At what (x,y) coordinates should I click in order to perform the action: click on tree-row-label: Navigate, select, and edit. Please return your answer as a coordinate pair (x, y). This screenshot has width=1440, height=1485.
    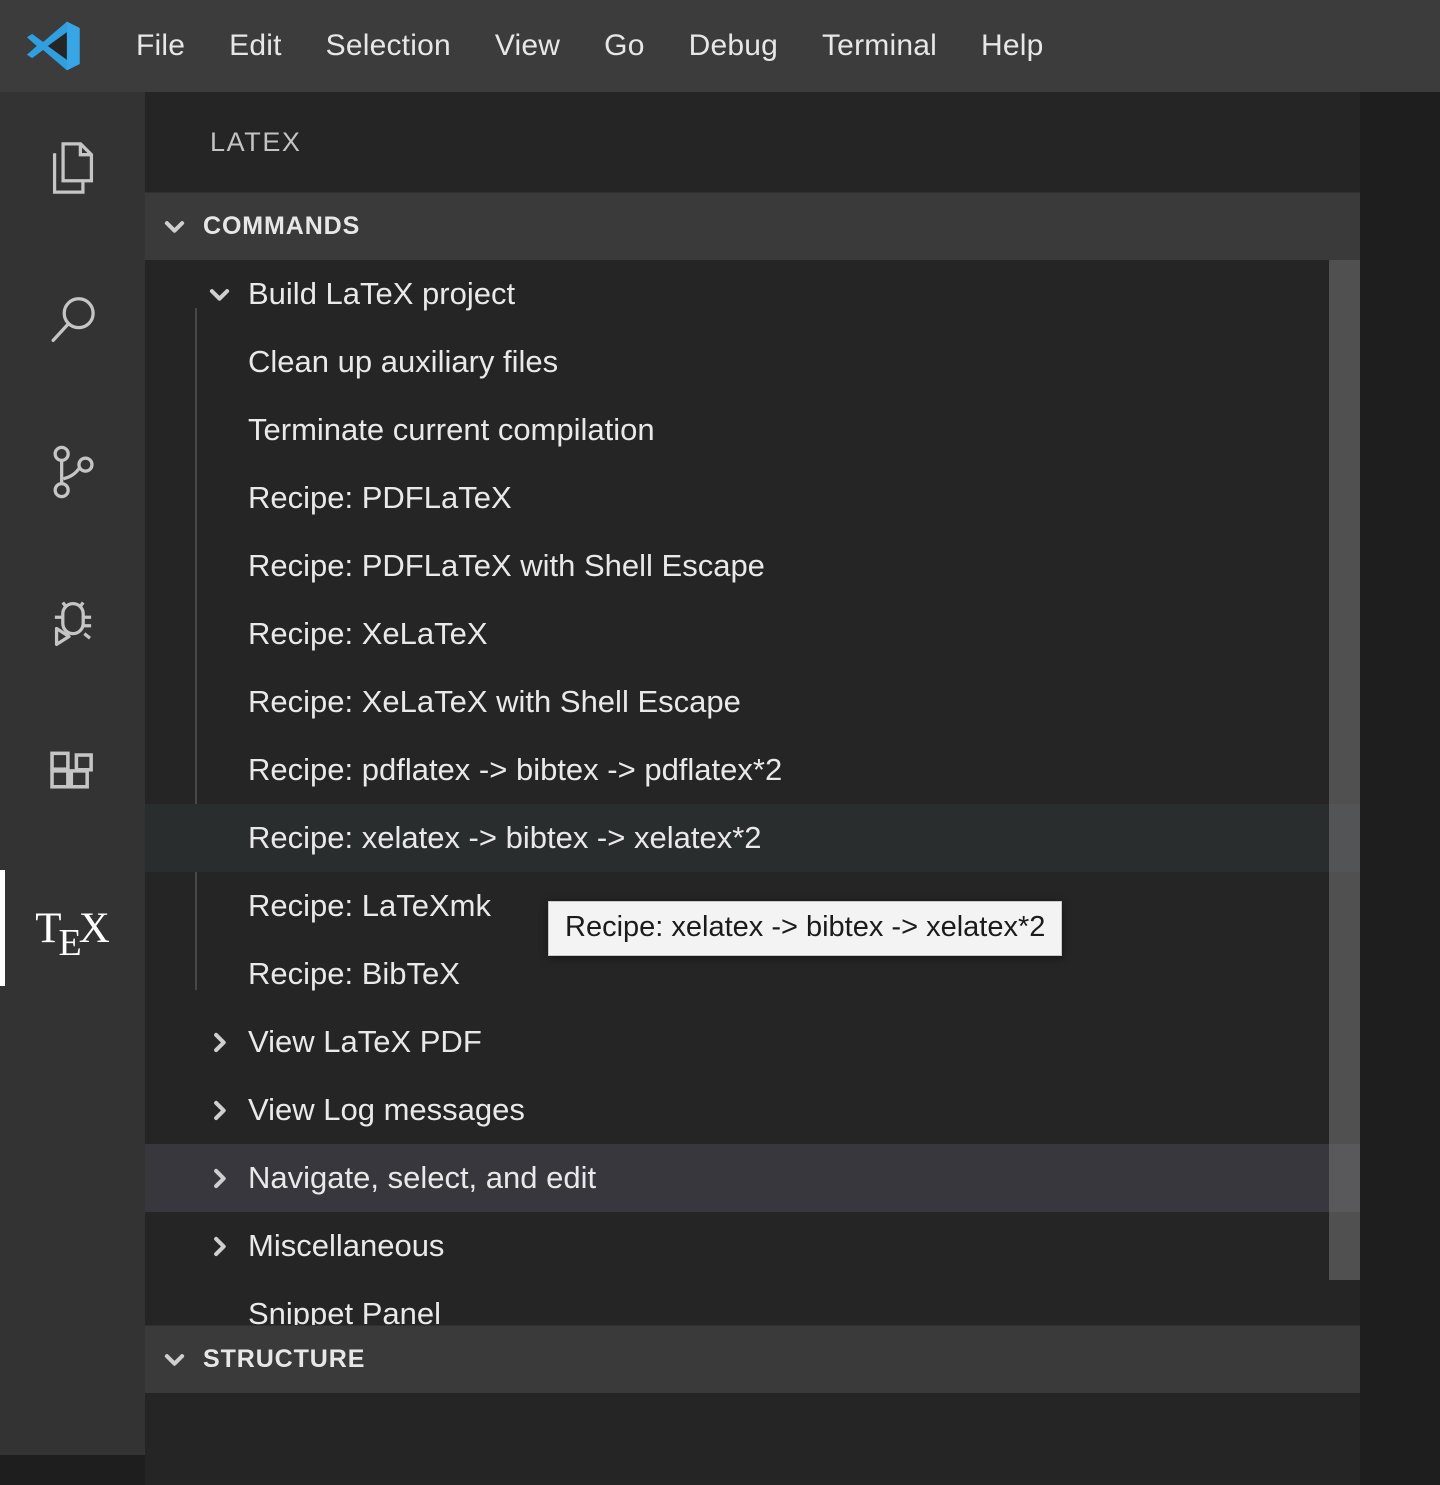
    Looking at the image, I should click on (422, 1177).